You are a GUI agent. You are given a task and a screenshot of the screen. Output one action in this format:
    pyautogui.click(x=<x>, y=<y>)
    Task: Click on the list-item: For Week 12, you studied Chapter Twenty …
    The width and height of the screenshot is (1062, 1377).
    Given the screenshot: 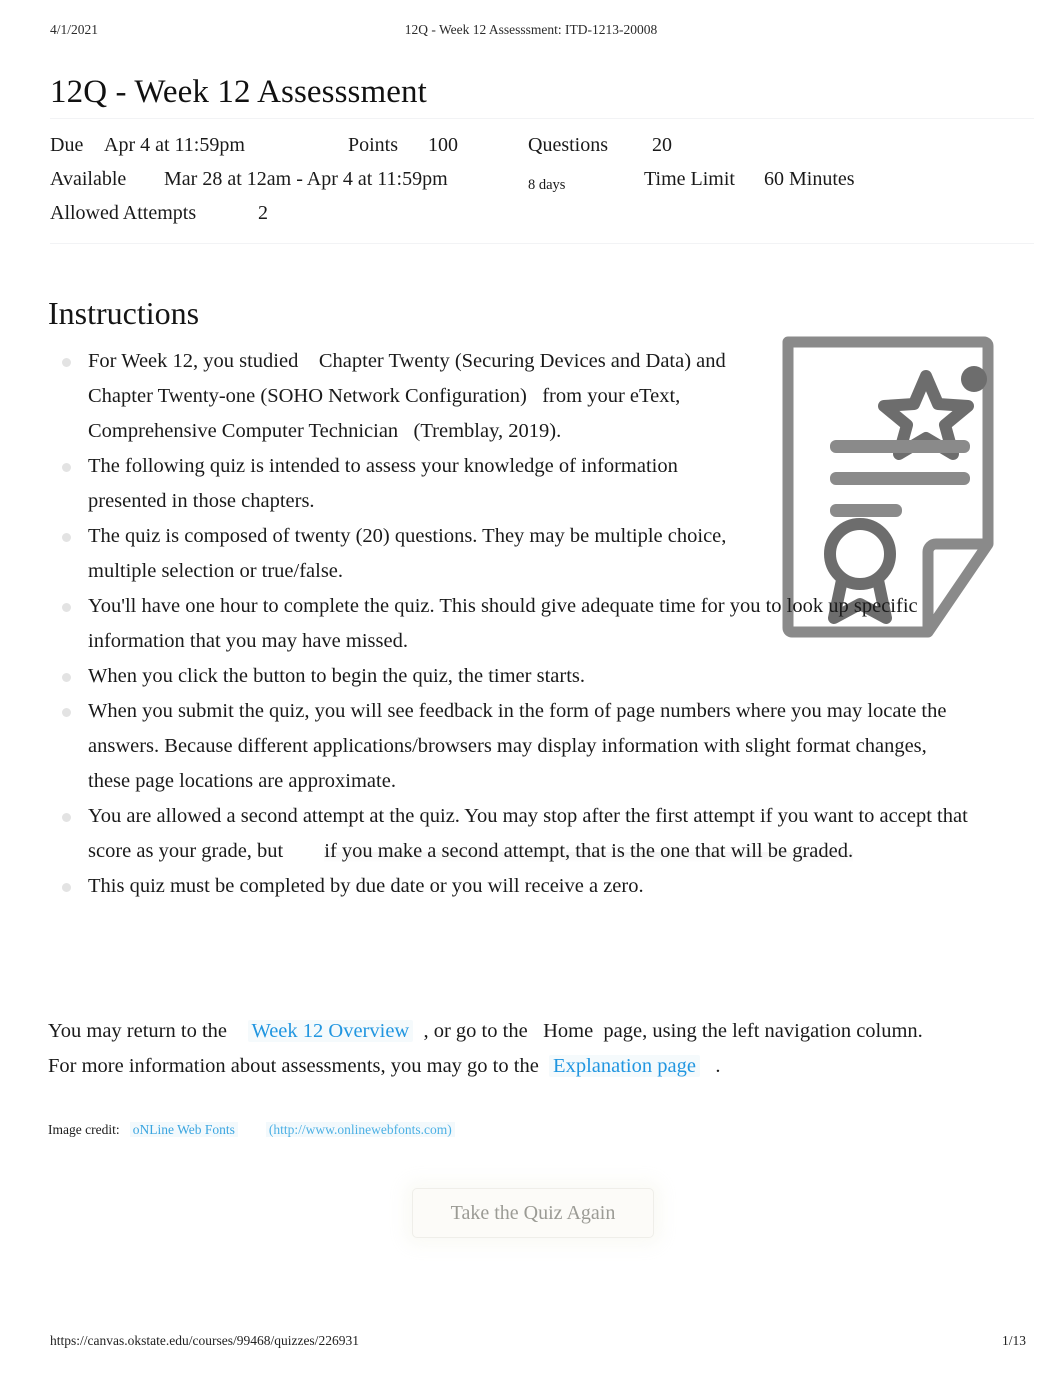 What is the action you would take?
    pyautogui.click(x=400, y=396)
    